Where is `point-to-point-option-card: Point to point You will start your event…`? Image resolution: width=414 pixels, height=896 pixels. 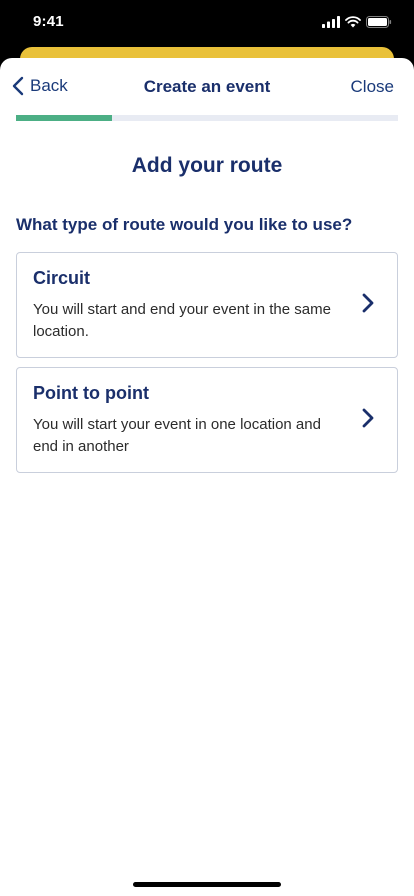
point-to-point-option-card: Point to point You will start your event… is located at coordinates (207, 420).